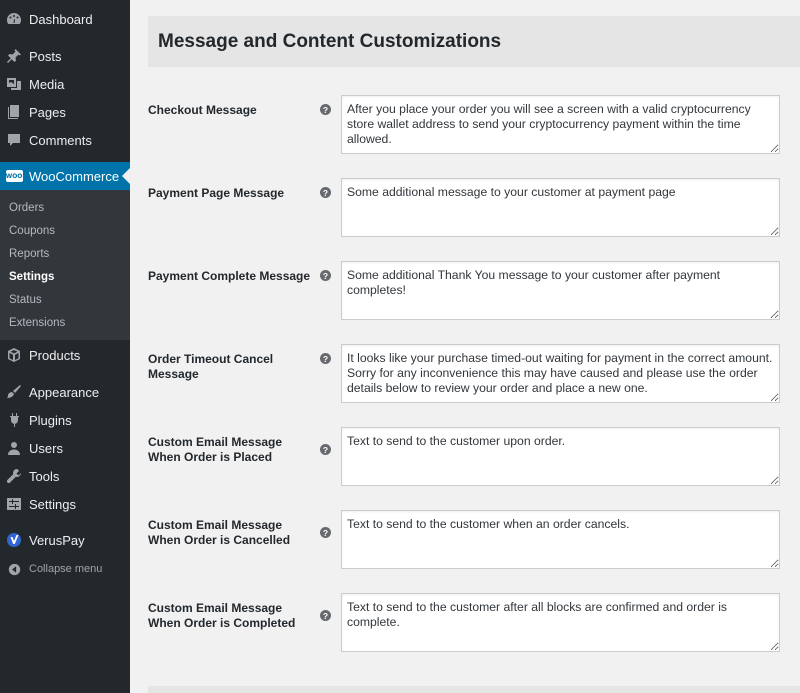  What do you see at coordinates (52, 504) in the screenshot?
I see `menu-settings-label: Settings` at bounding box center [52, 504].